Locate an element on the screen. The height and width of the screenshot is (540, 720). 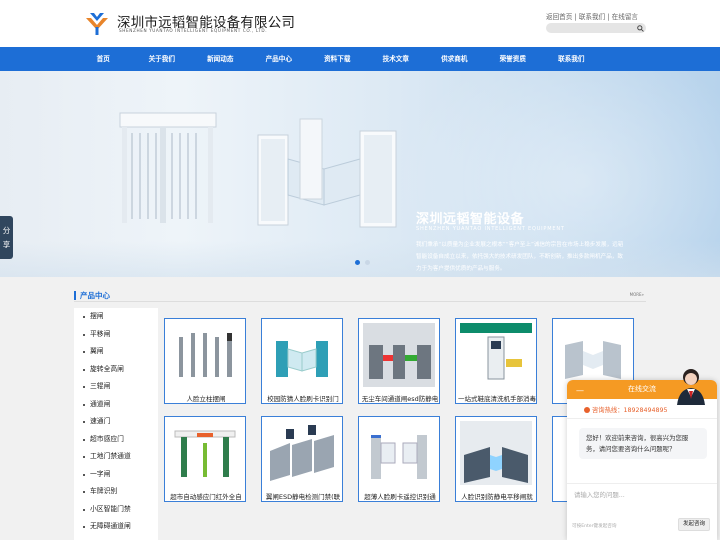
phone-label: 咨询热线： is located at coordinates (608, 410).